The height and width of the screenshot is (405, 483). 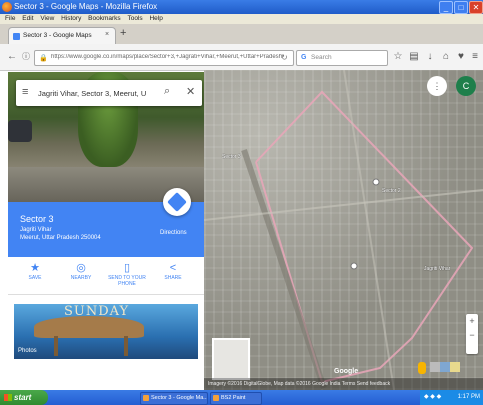 What do you see at coordinates (107, 34) in the screenshot?
I see `close-tab-icon: ×` at bounding box center [107, 34].